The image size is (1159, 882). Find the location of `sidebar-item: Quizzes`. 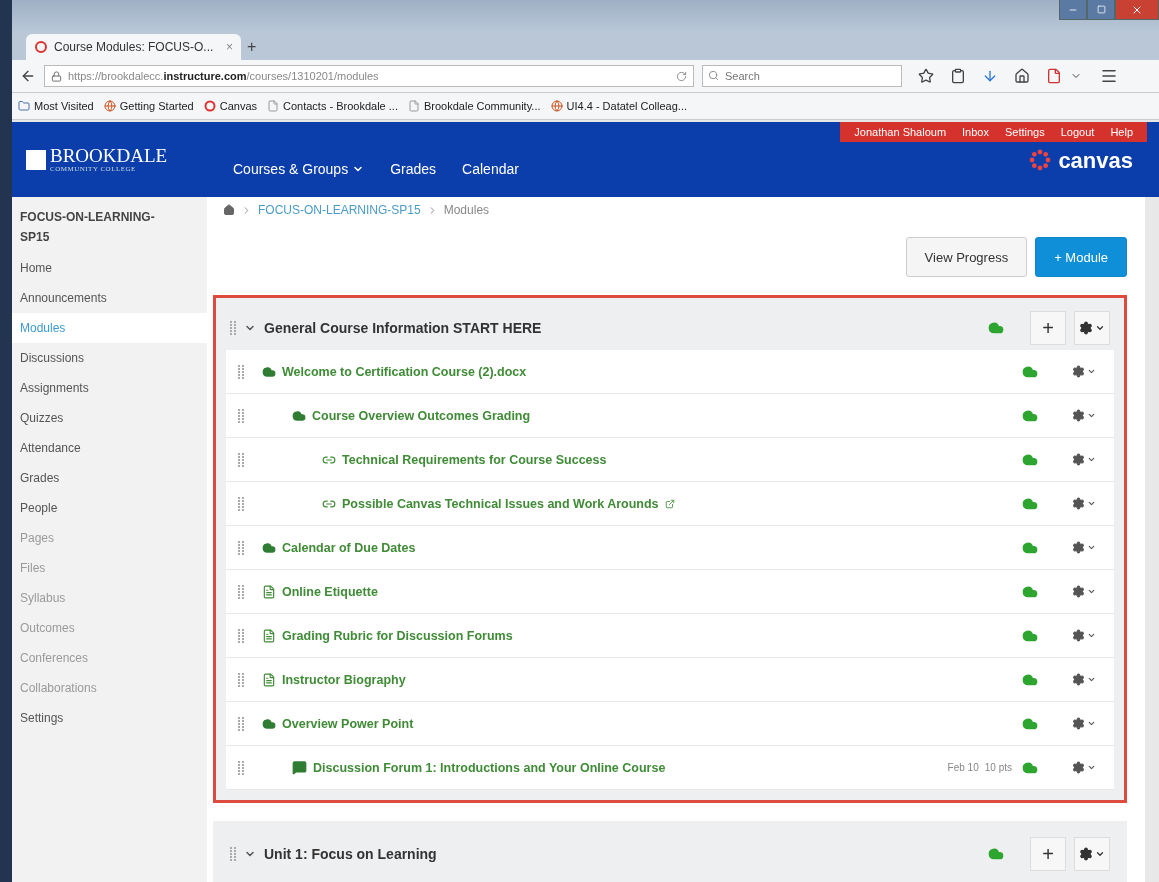

sidebar-item: Quizzes is located at coordinates (109, 418).